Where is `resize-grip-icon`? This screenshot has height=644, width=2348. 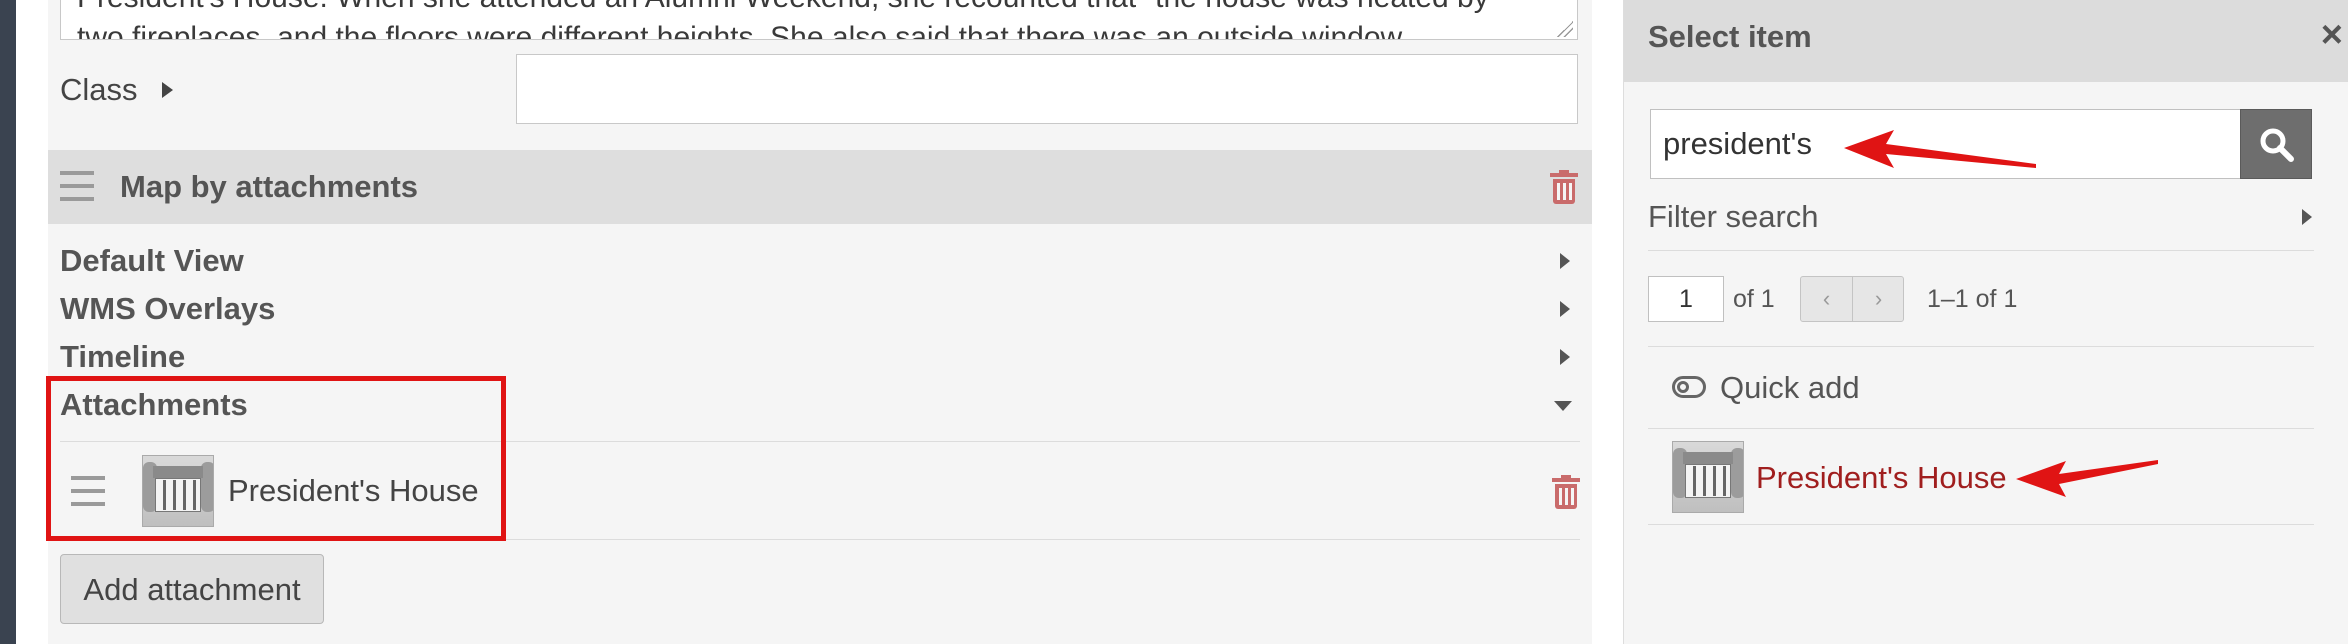 resize-grip-icon is located at coordinates (1565, 29).